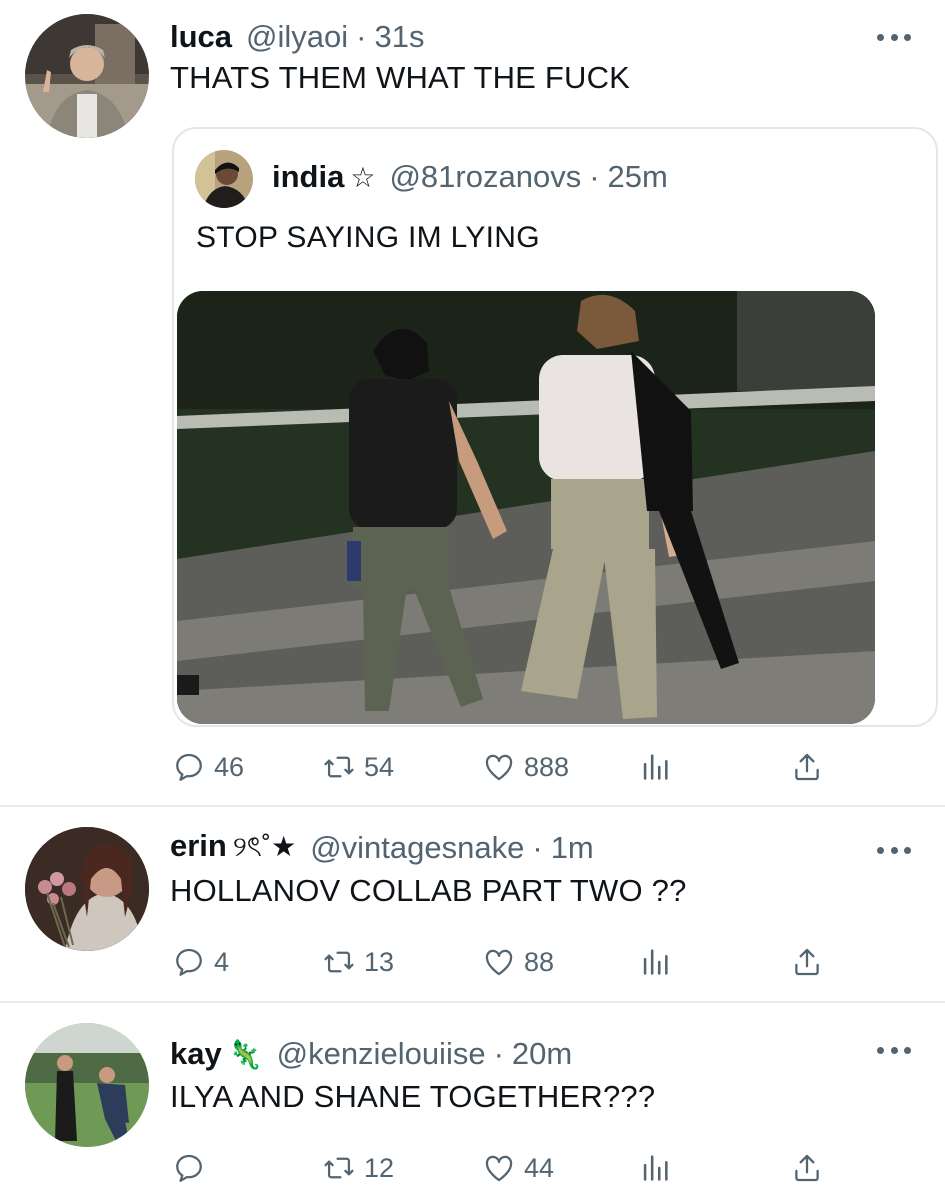 The image size is (945, 1200). What do you see at coordinates (485, 177) in the screenshot?
I see `user-handle: @81rozanovs` at bounding box center [485, 177].